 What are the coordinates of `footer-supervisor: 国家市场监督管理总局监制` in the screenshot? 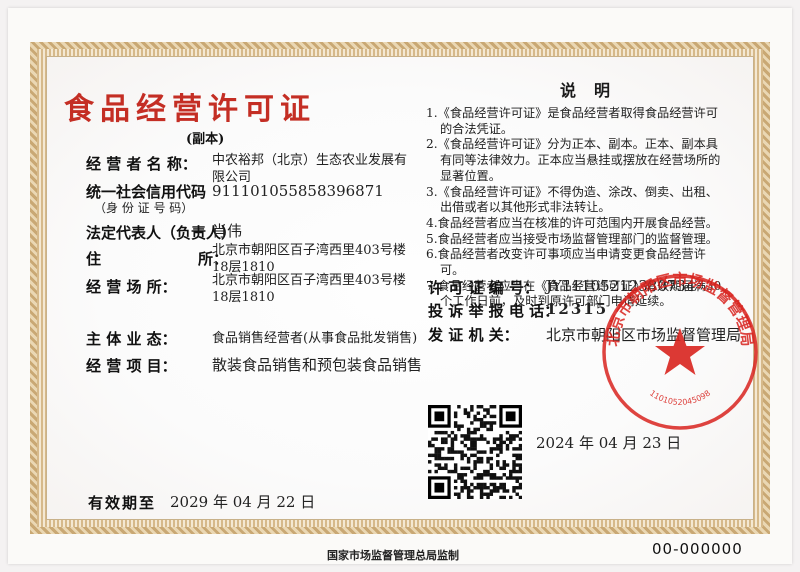 It's located at (393, 555).